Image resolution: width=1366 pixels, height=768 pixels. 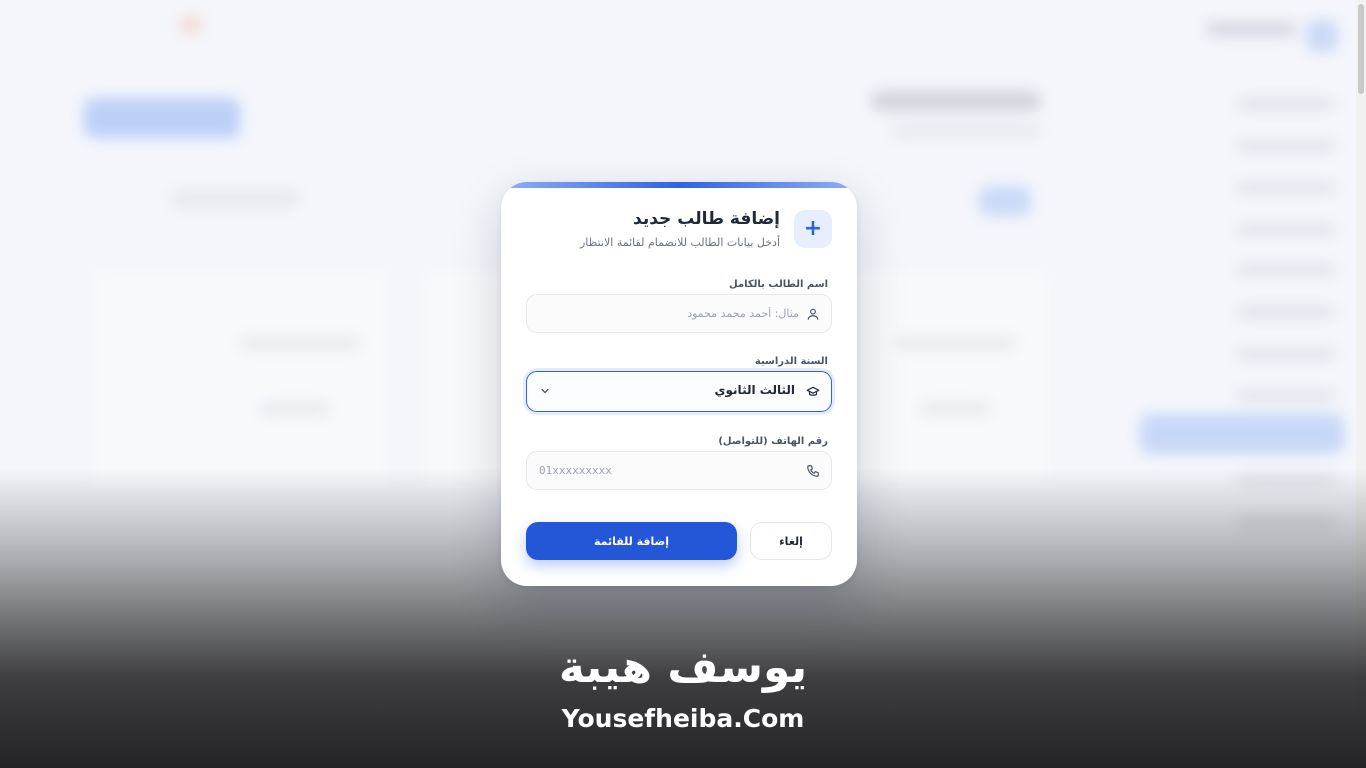 I want to click on add-to-list-button: إضافة للقائمة, so click(x=631, y=541).